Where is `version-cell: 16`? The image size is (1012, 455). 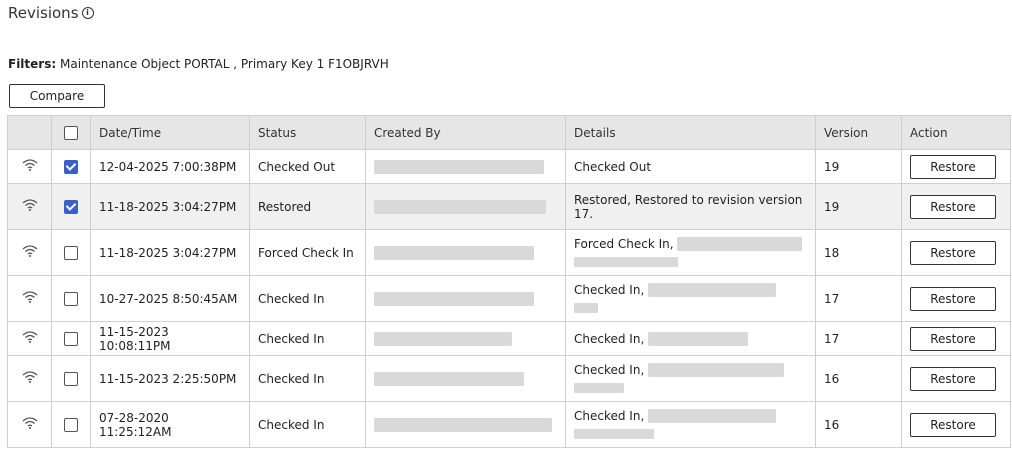
version-cell: 16 is located at coordinates (858, 378).